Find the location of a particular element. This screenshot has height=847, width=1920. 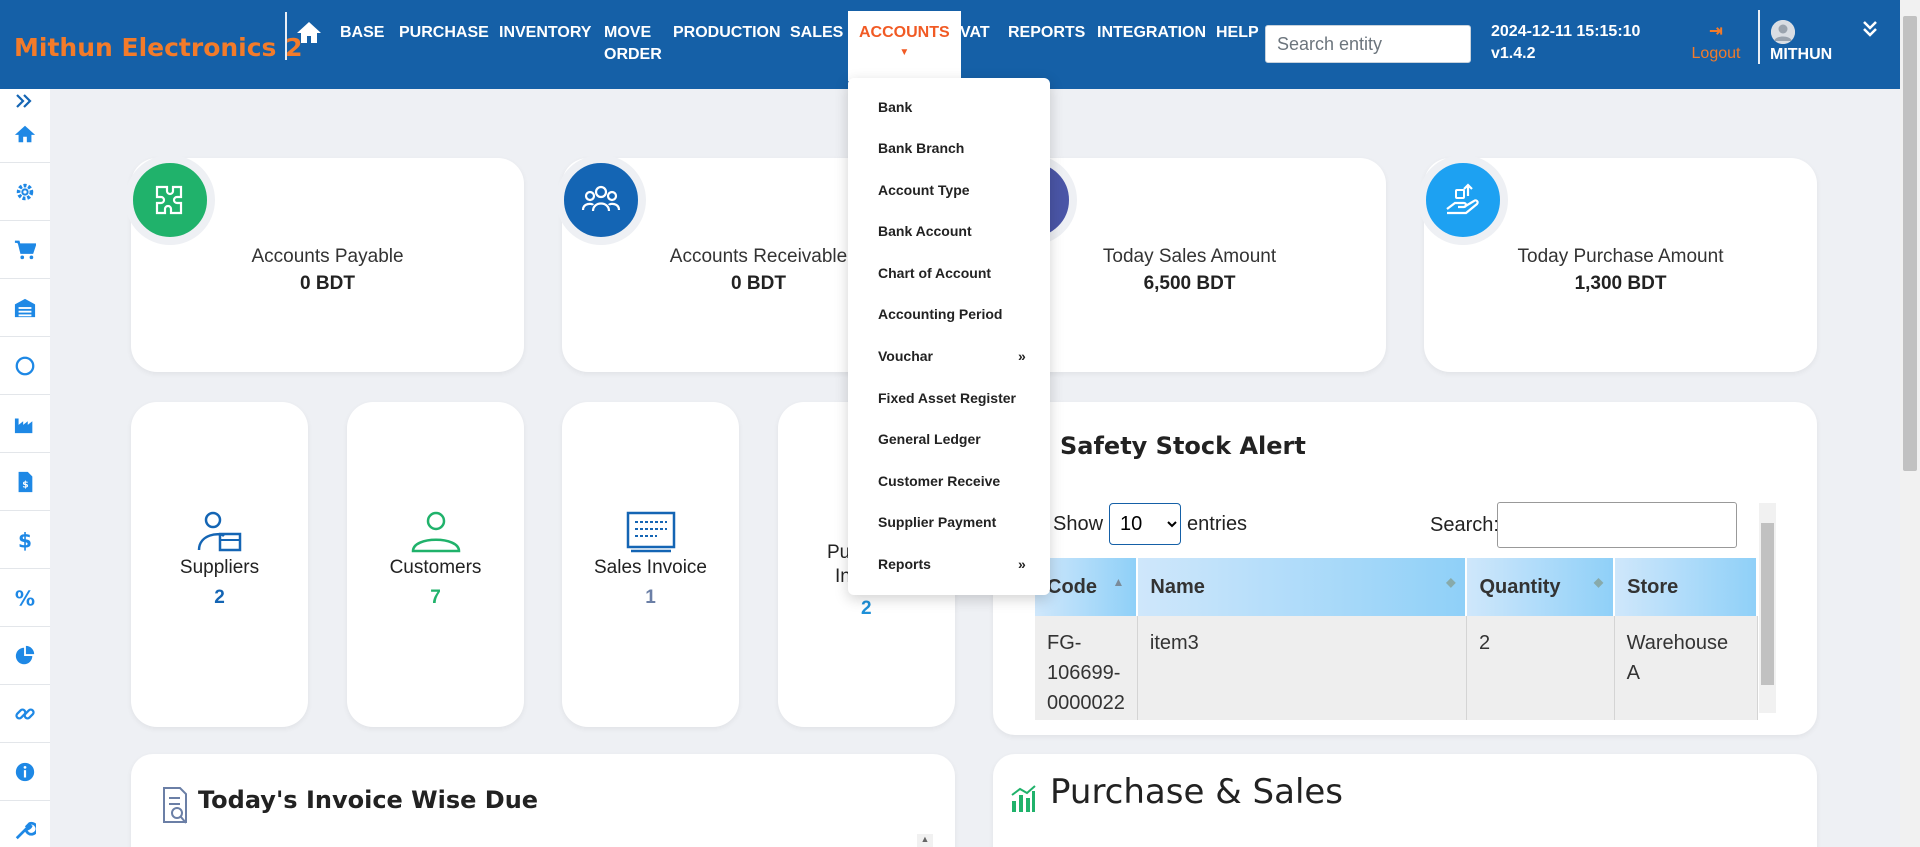

sales-invoice-card: Sales Invoice 1 is located at coordinates (650, 564).